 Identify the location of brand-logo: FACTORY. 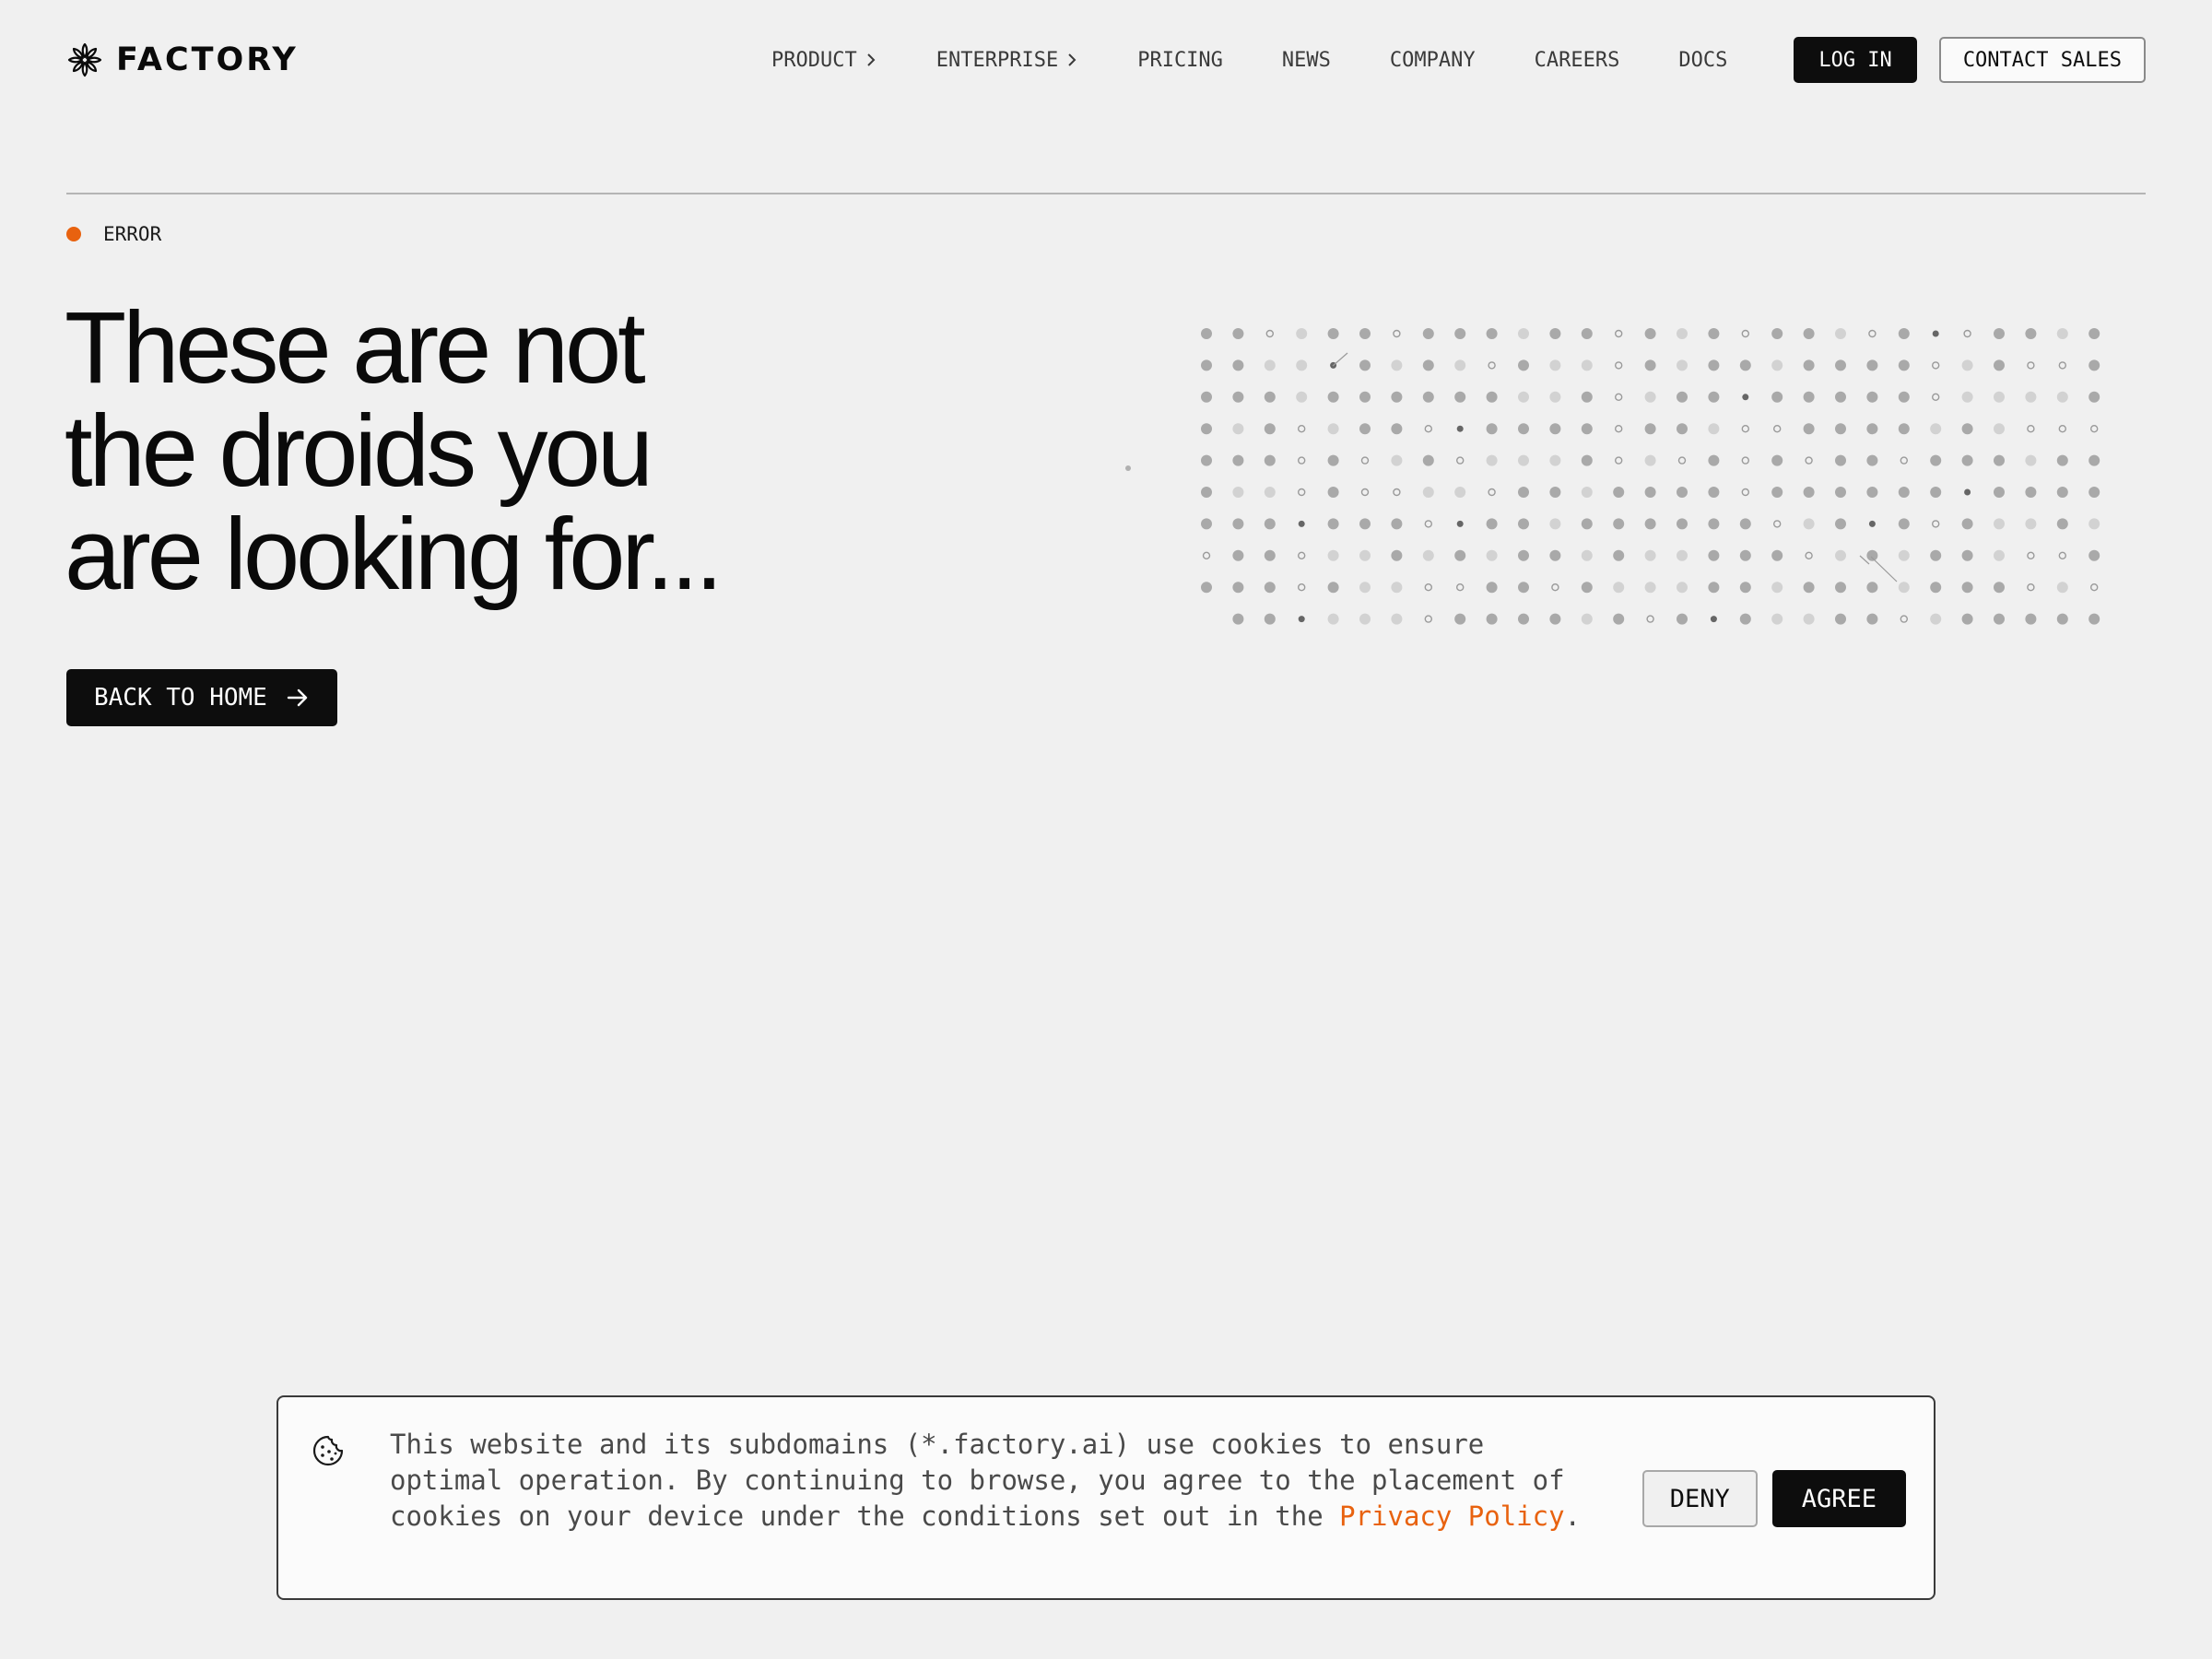
(182, 59).